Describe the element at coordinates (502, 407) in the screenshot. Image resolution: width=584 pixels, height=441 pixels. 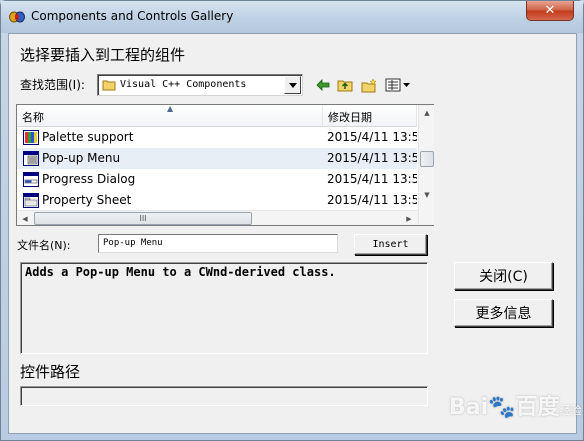
I see `paw-icon: 🐾` at that location.